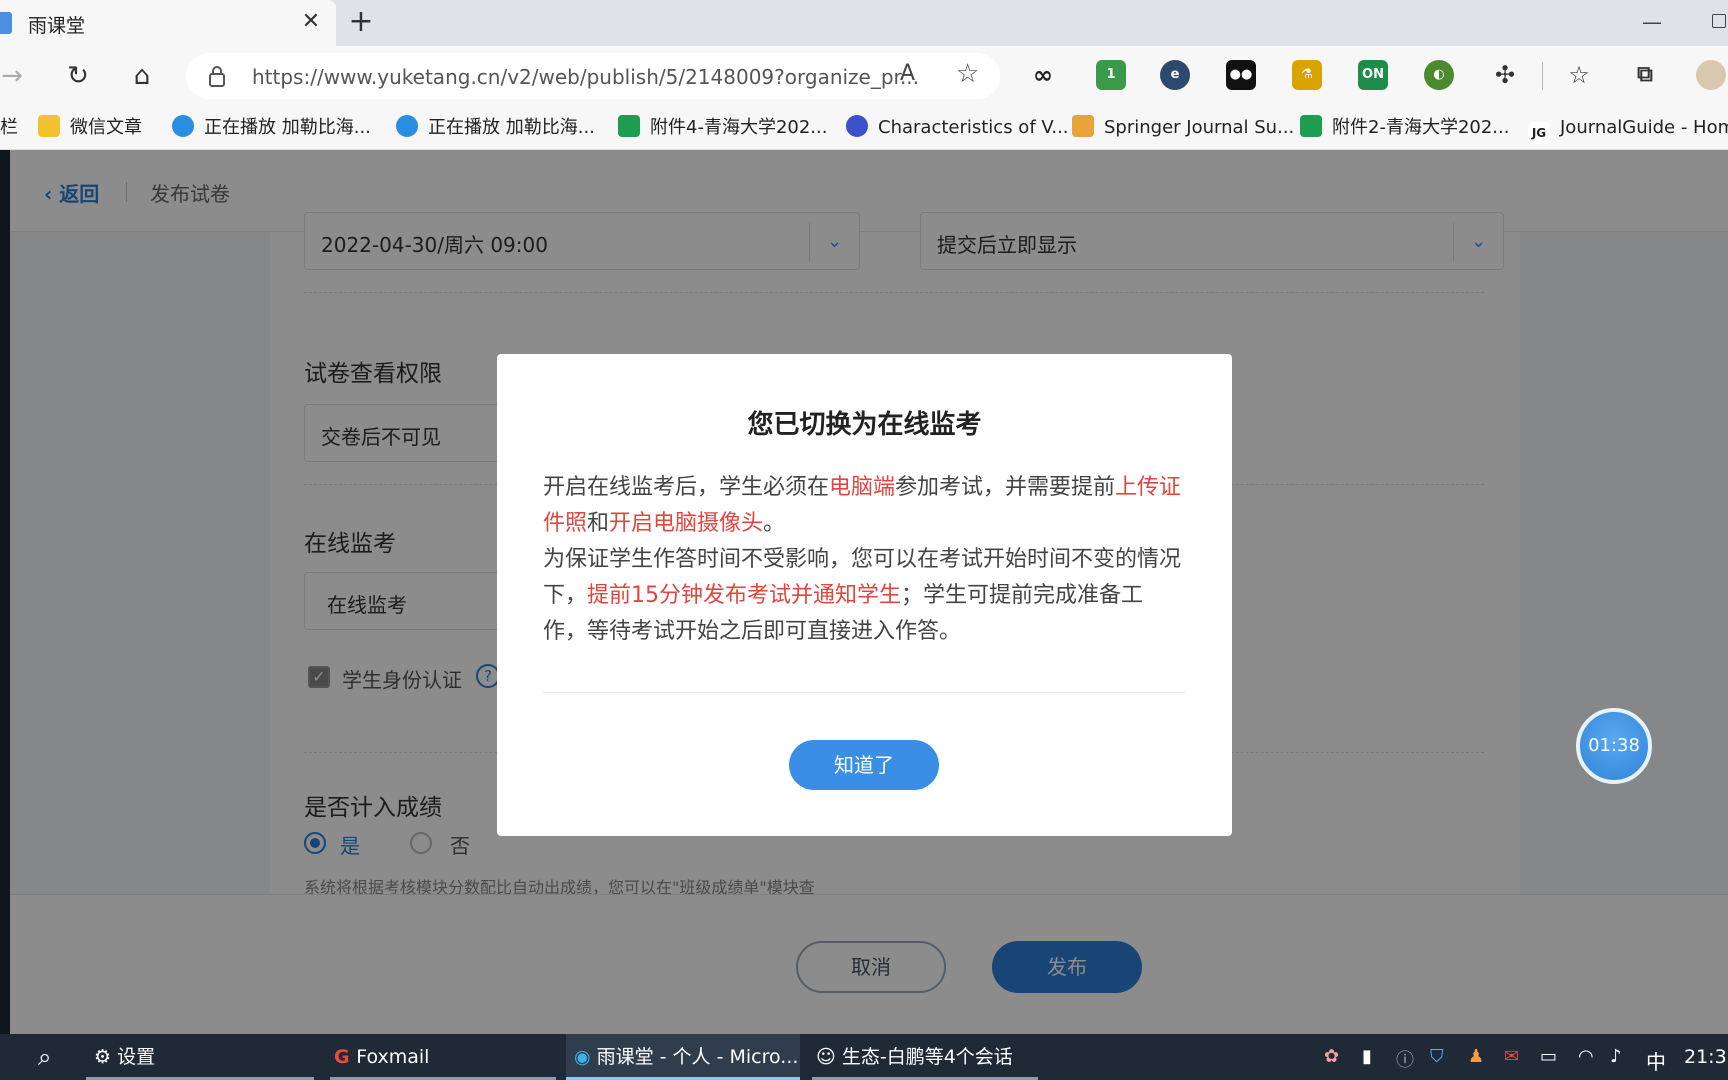 The image size is (1728, 1080). Describe the element at coordinates (864, 692) in the screenshot. I see `dialog-divider` at that location.